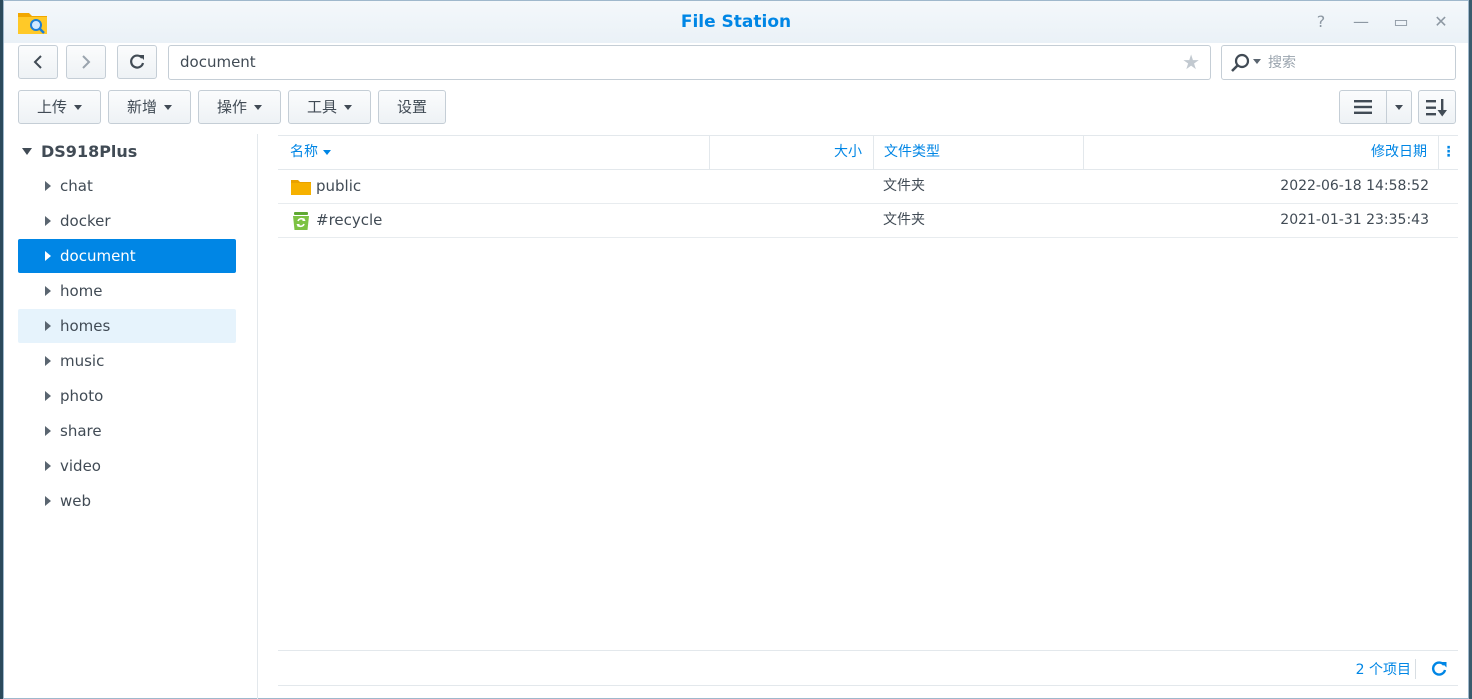 This screenshot has height=699, width=1472. I want to click on tree-item-home: home, so click(127, 291).